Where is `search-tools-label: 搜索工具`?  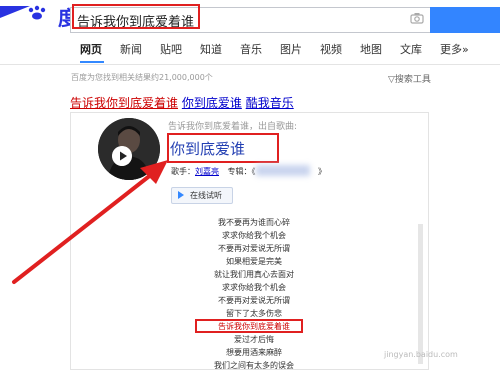 search-tools-label: 搜索工具 is located at coordinates (412, 80).